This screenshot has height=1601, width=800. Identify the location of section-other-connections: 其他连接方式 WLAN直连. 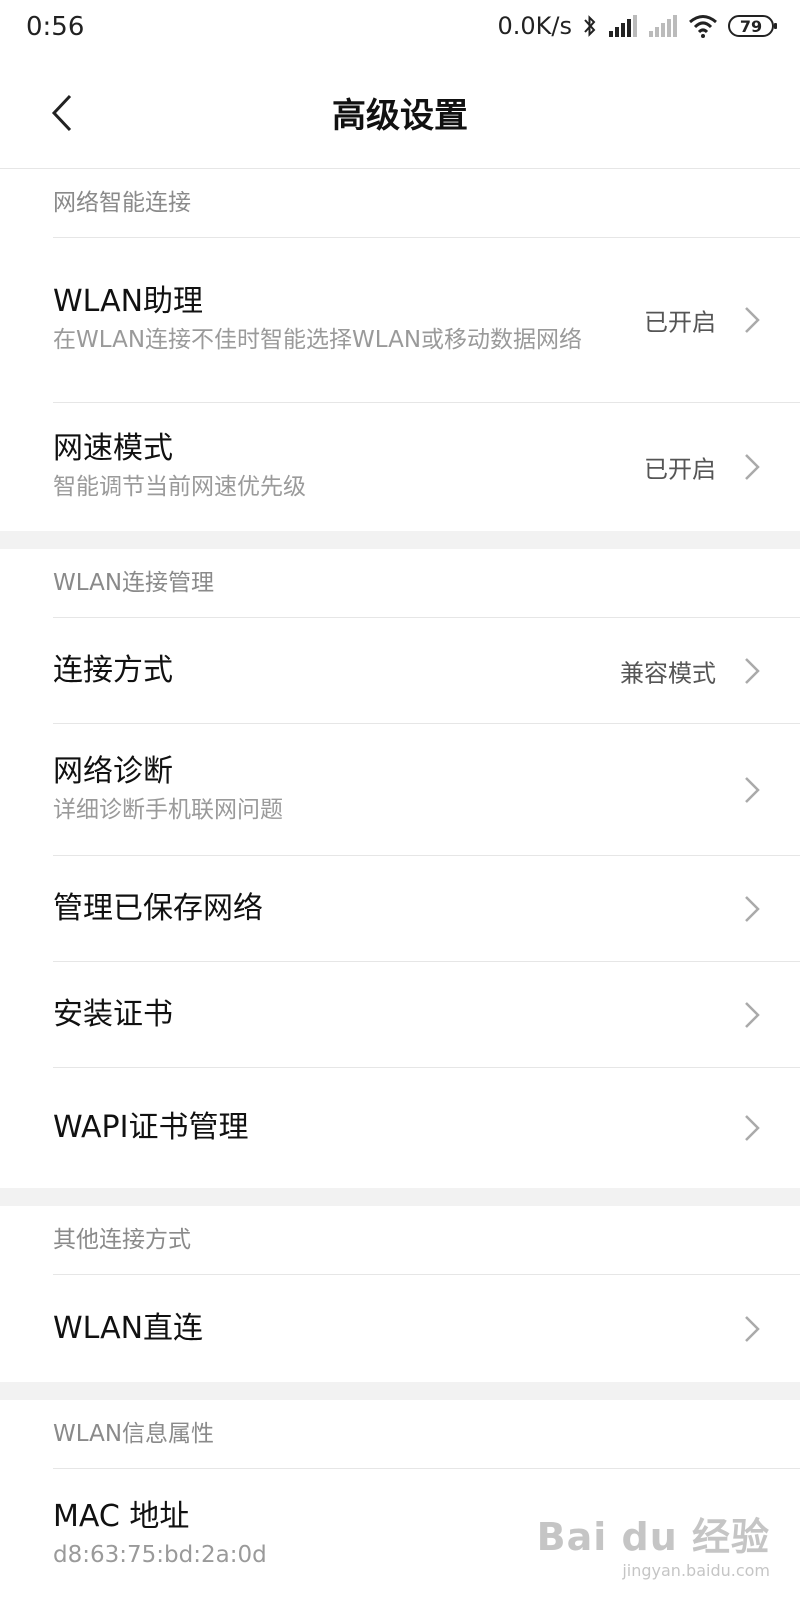
(400, 1294).